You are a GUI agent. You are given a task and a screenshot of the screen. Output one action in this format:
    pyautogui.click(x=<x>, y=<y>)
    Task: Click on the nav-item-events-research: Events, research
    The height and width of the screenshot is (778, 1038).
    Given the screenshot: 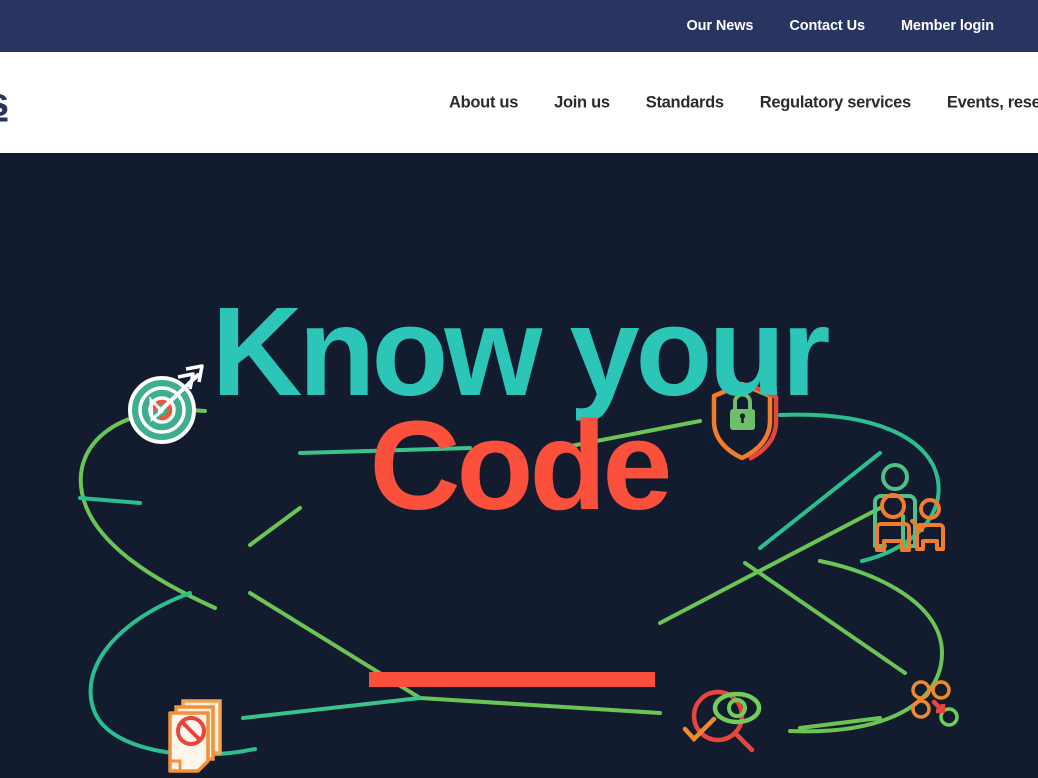 What is the action you would take?
    pyautogui.click(x=992, y=102)
    